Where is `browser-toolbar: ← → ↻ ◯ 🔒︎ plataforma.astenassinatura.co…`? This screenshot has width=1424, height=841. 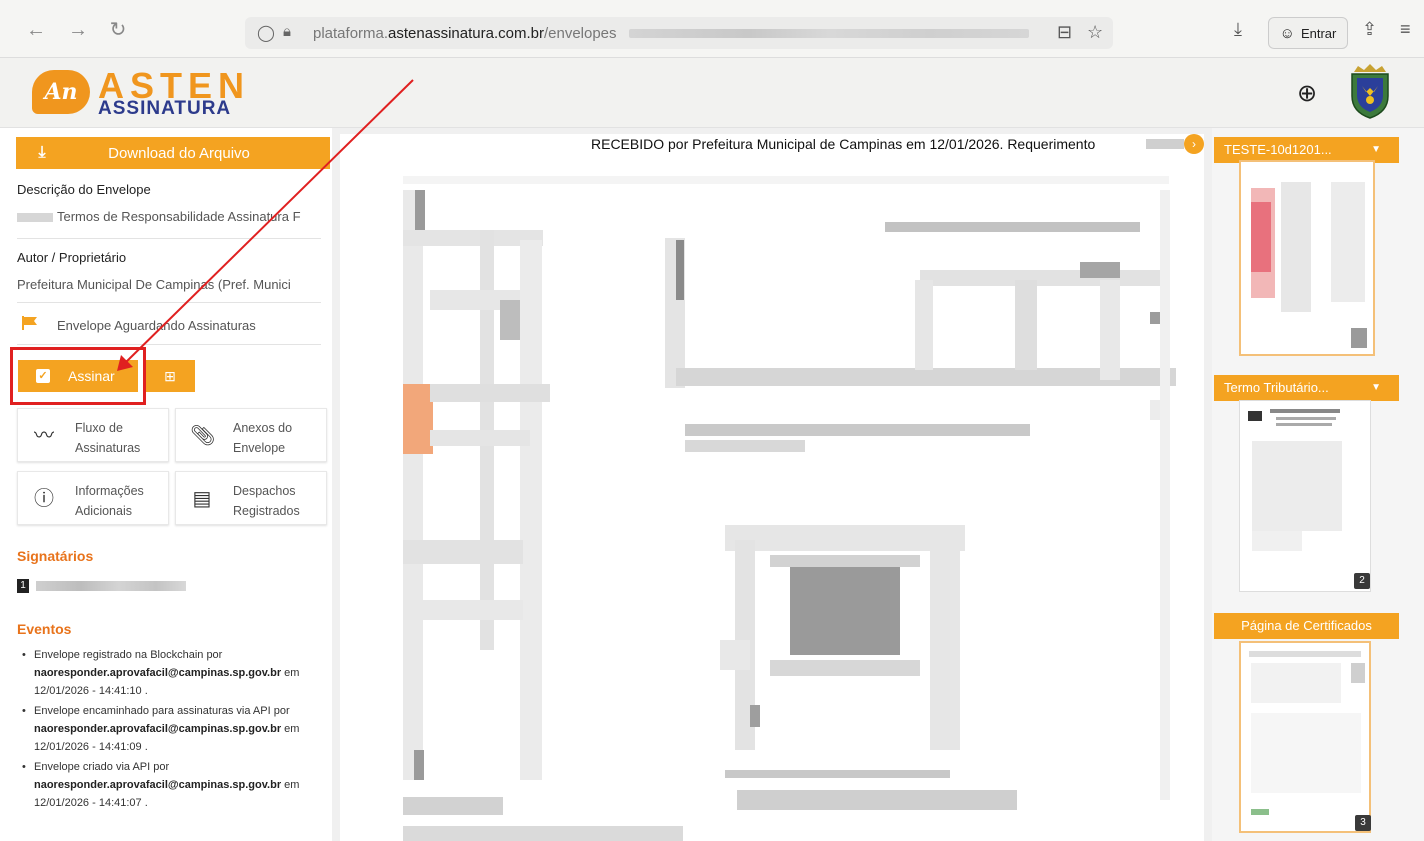 browser-toolbar: ← → ↻ ◯ 🔒︎ plataforma.astenassinatura.co… is located at coordinates (712, 29).